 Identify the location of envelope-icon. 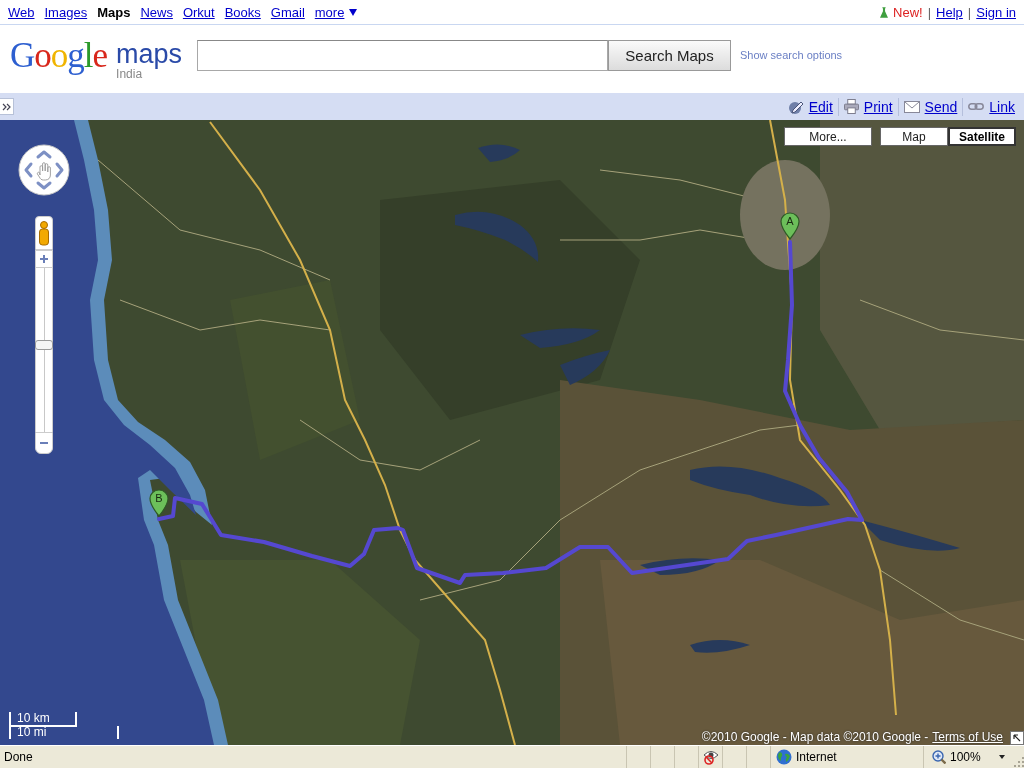
(911, 106).